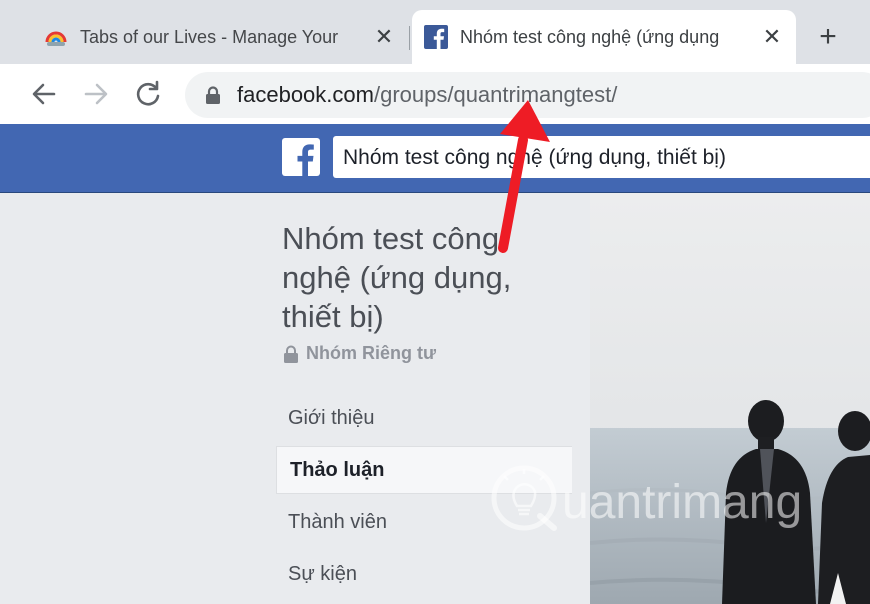 This screenshot has width=870, height=604. I want to click on arrow-left-icon, so click(44, 94).